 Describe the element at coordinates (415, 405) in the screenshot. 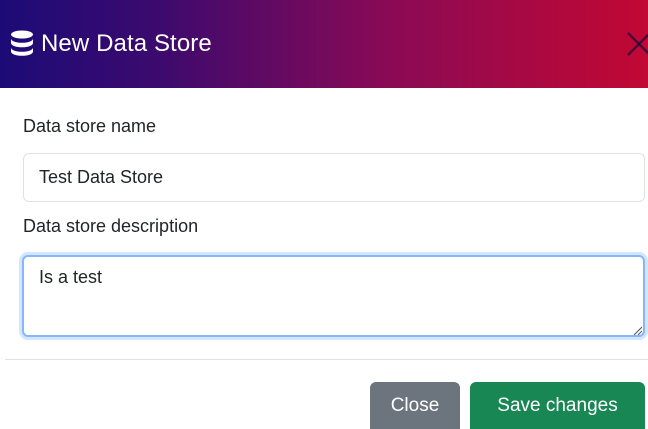

I see `close-button: Close` at that location.